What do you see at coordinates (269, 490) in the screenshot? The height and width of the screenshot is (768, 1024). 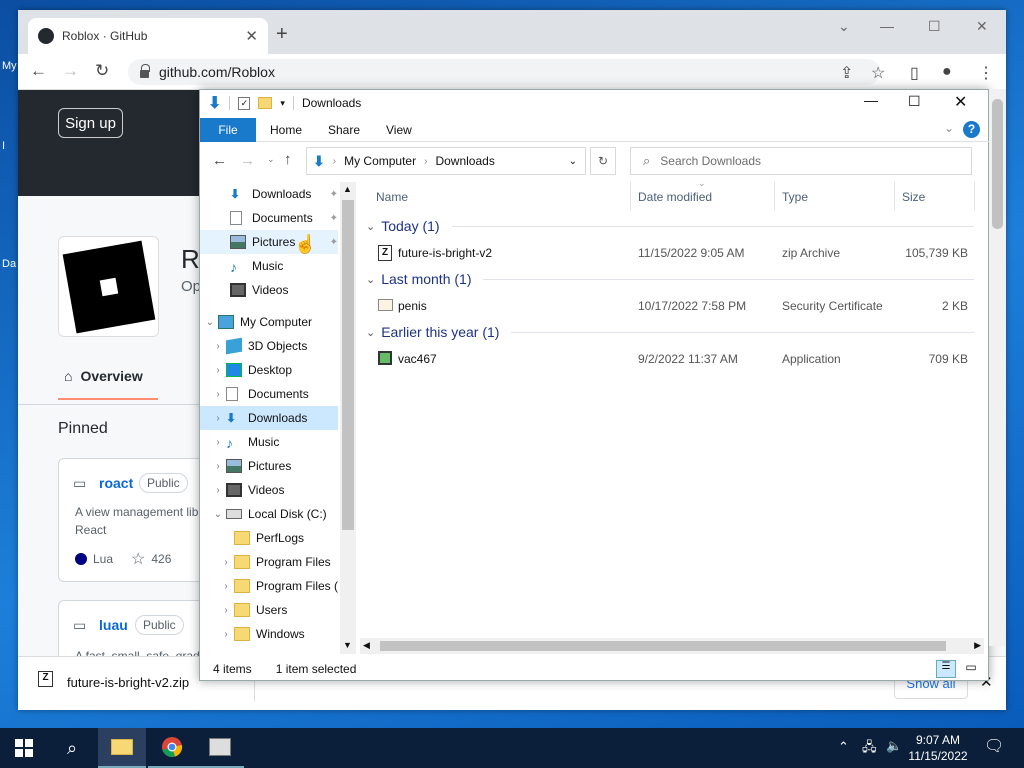 I see `nav-item-videos: › Videos` at bounding box center [269, 490].